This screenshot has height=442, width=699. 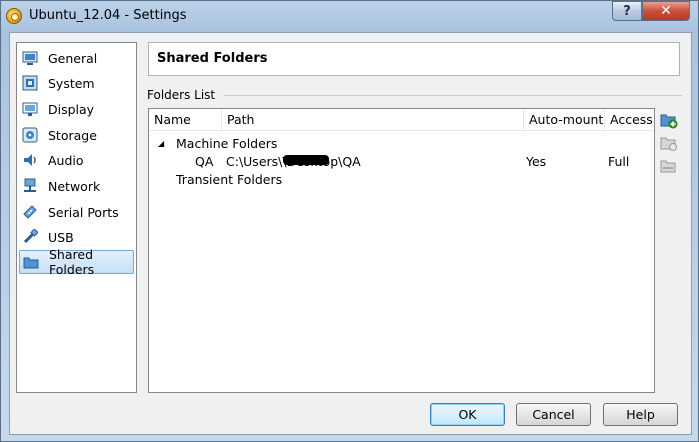 I want to click on tree-group-label: Machine Folders, so click(x=227, y=143).